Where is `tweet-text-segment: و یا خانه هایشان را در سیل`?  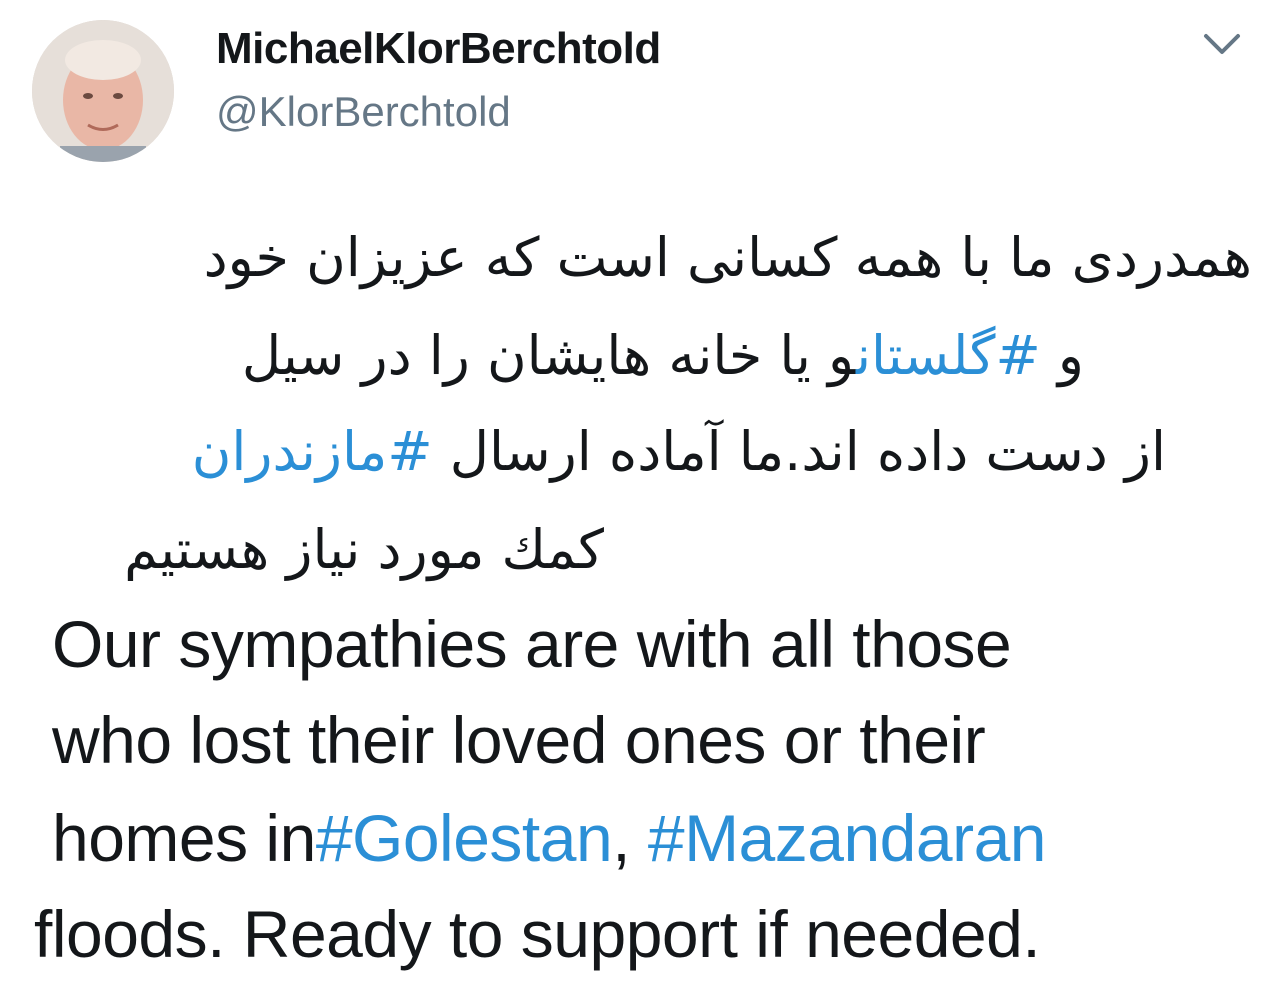 tweet-text-segment: و یا خانه هایشان را در سیل is located at coordinates (548, 355).